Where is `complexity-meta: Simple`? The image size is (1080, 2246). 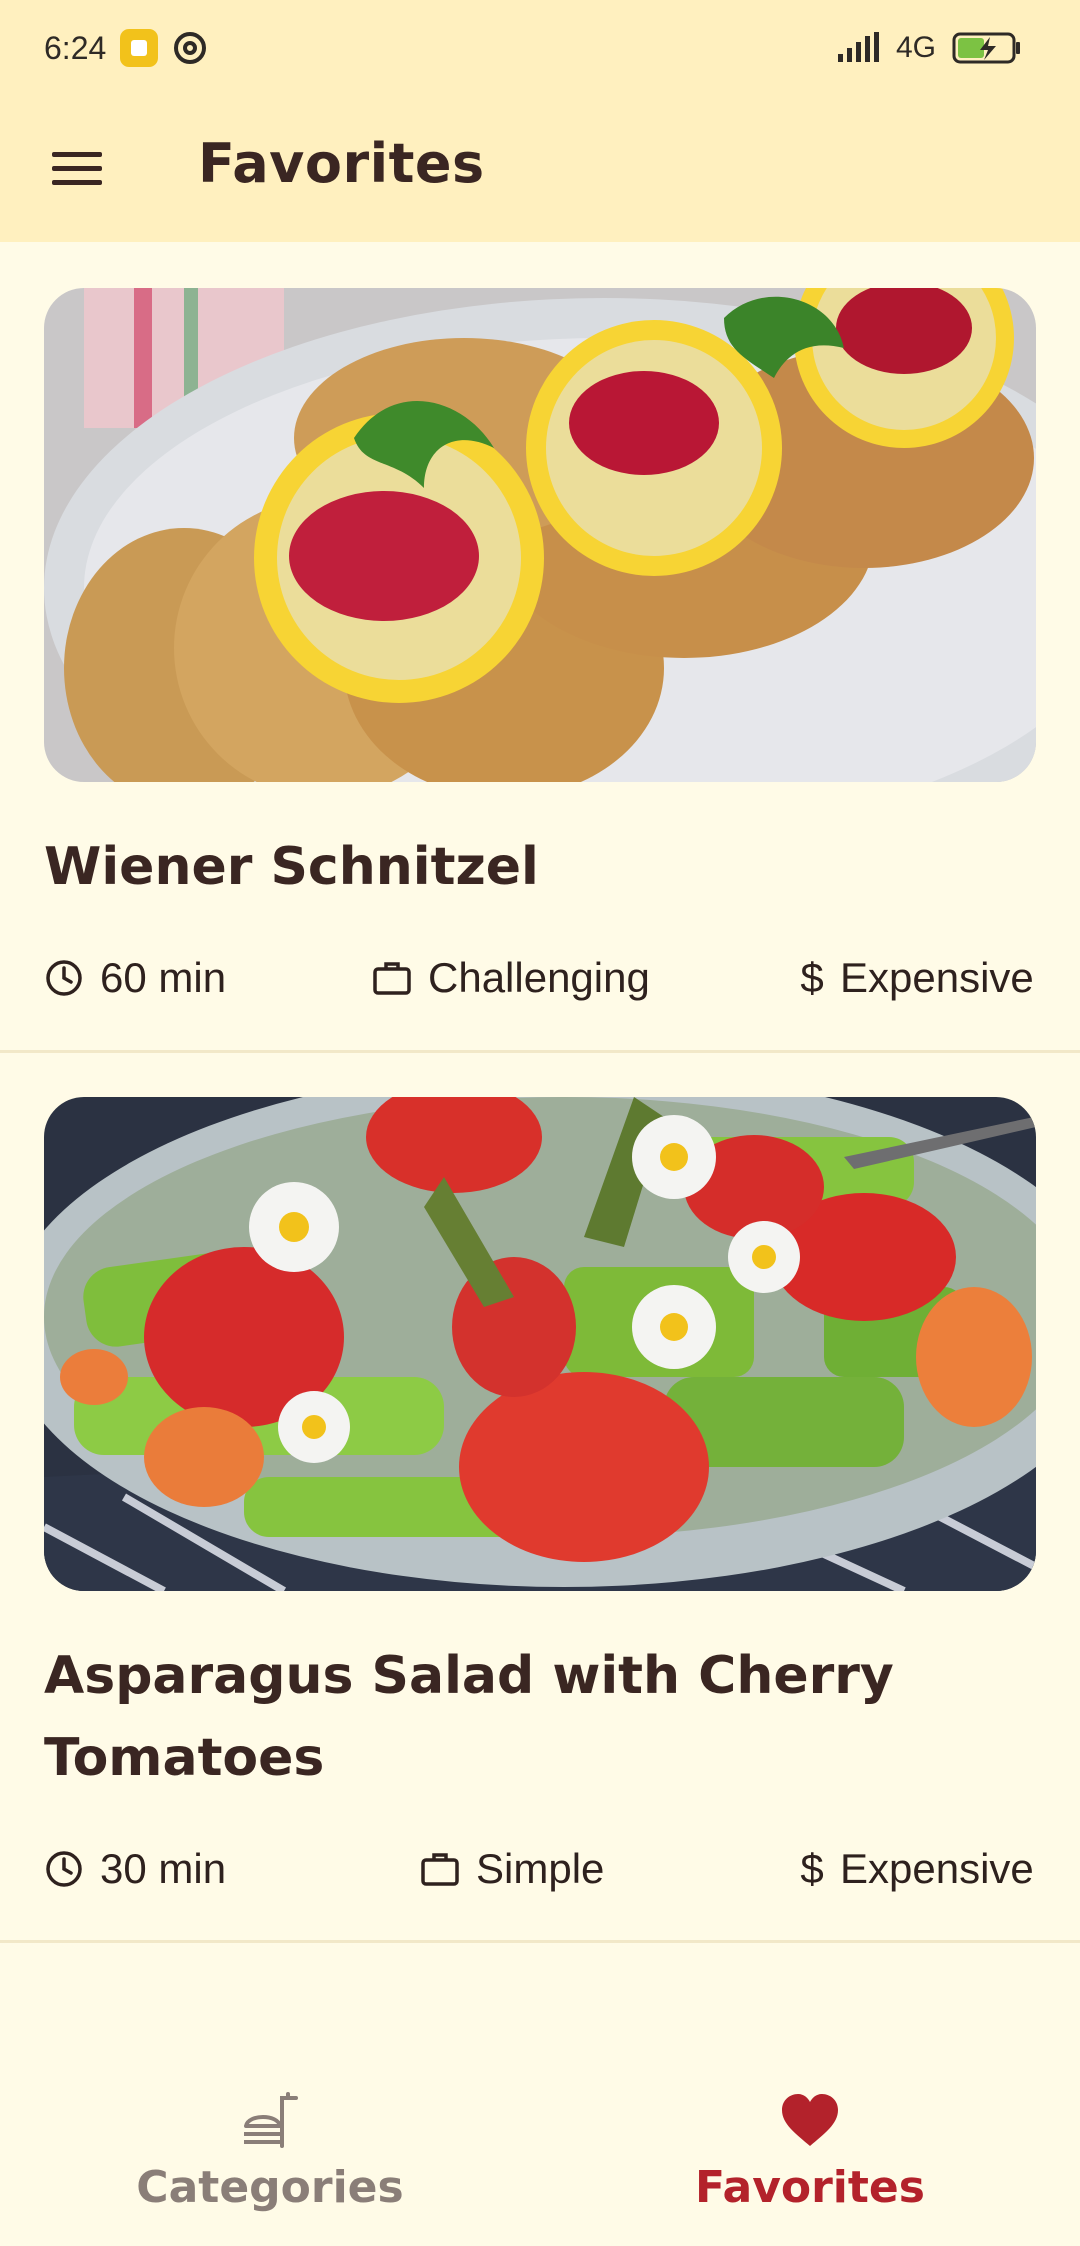
complexity-meta: Simple is located at coordinates (512, 1869).